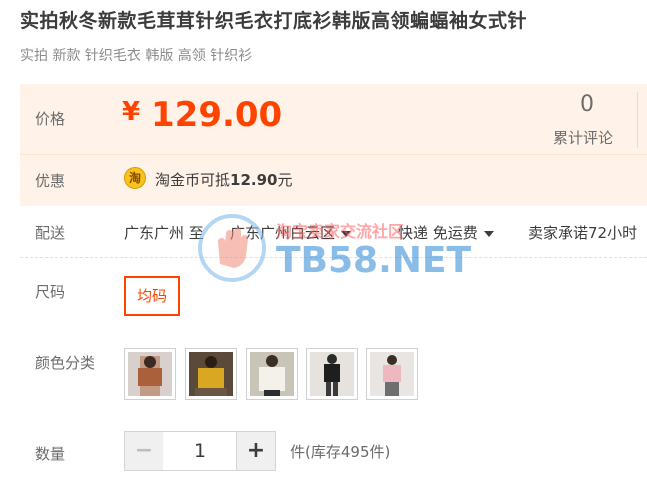 This screenshot has height=501, width=647. Describe the element at coordinates (164, 233) in the screenshot. I see `delivery-from: 广东广州 至` at that location.